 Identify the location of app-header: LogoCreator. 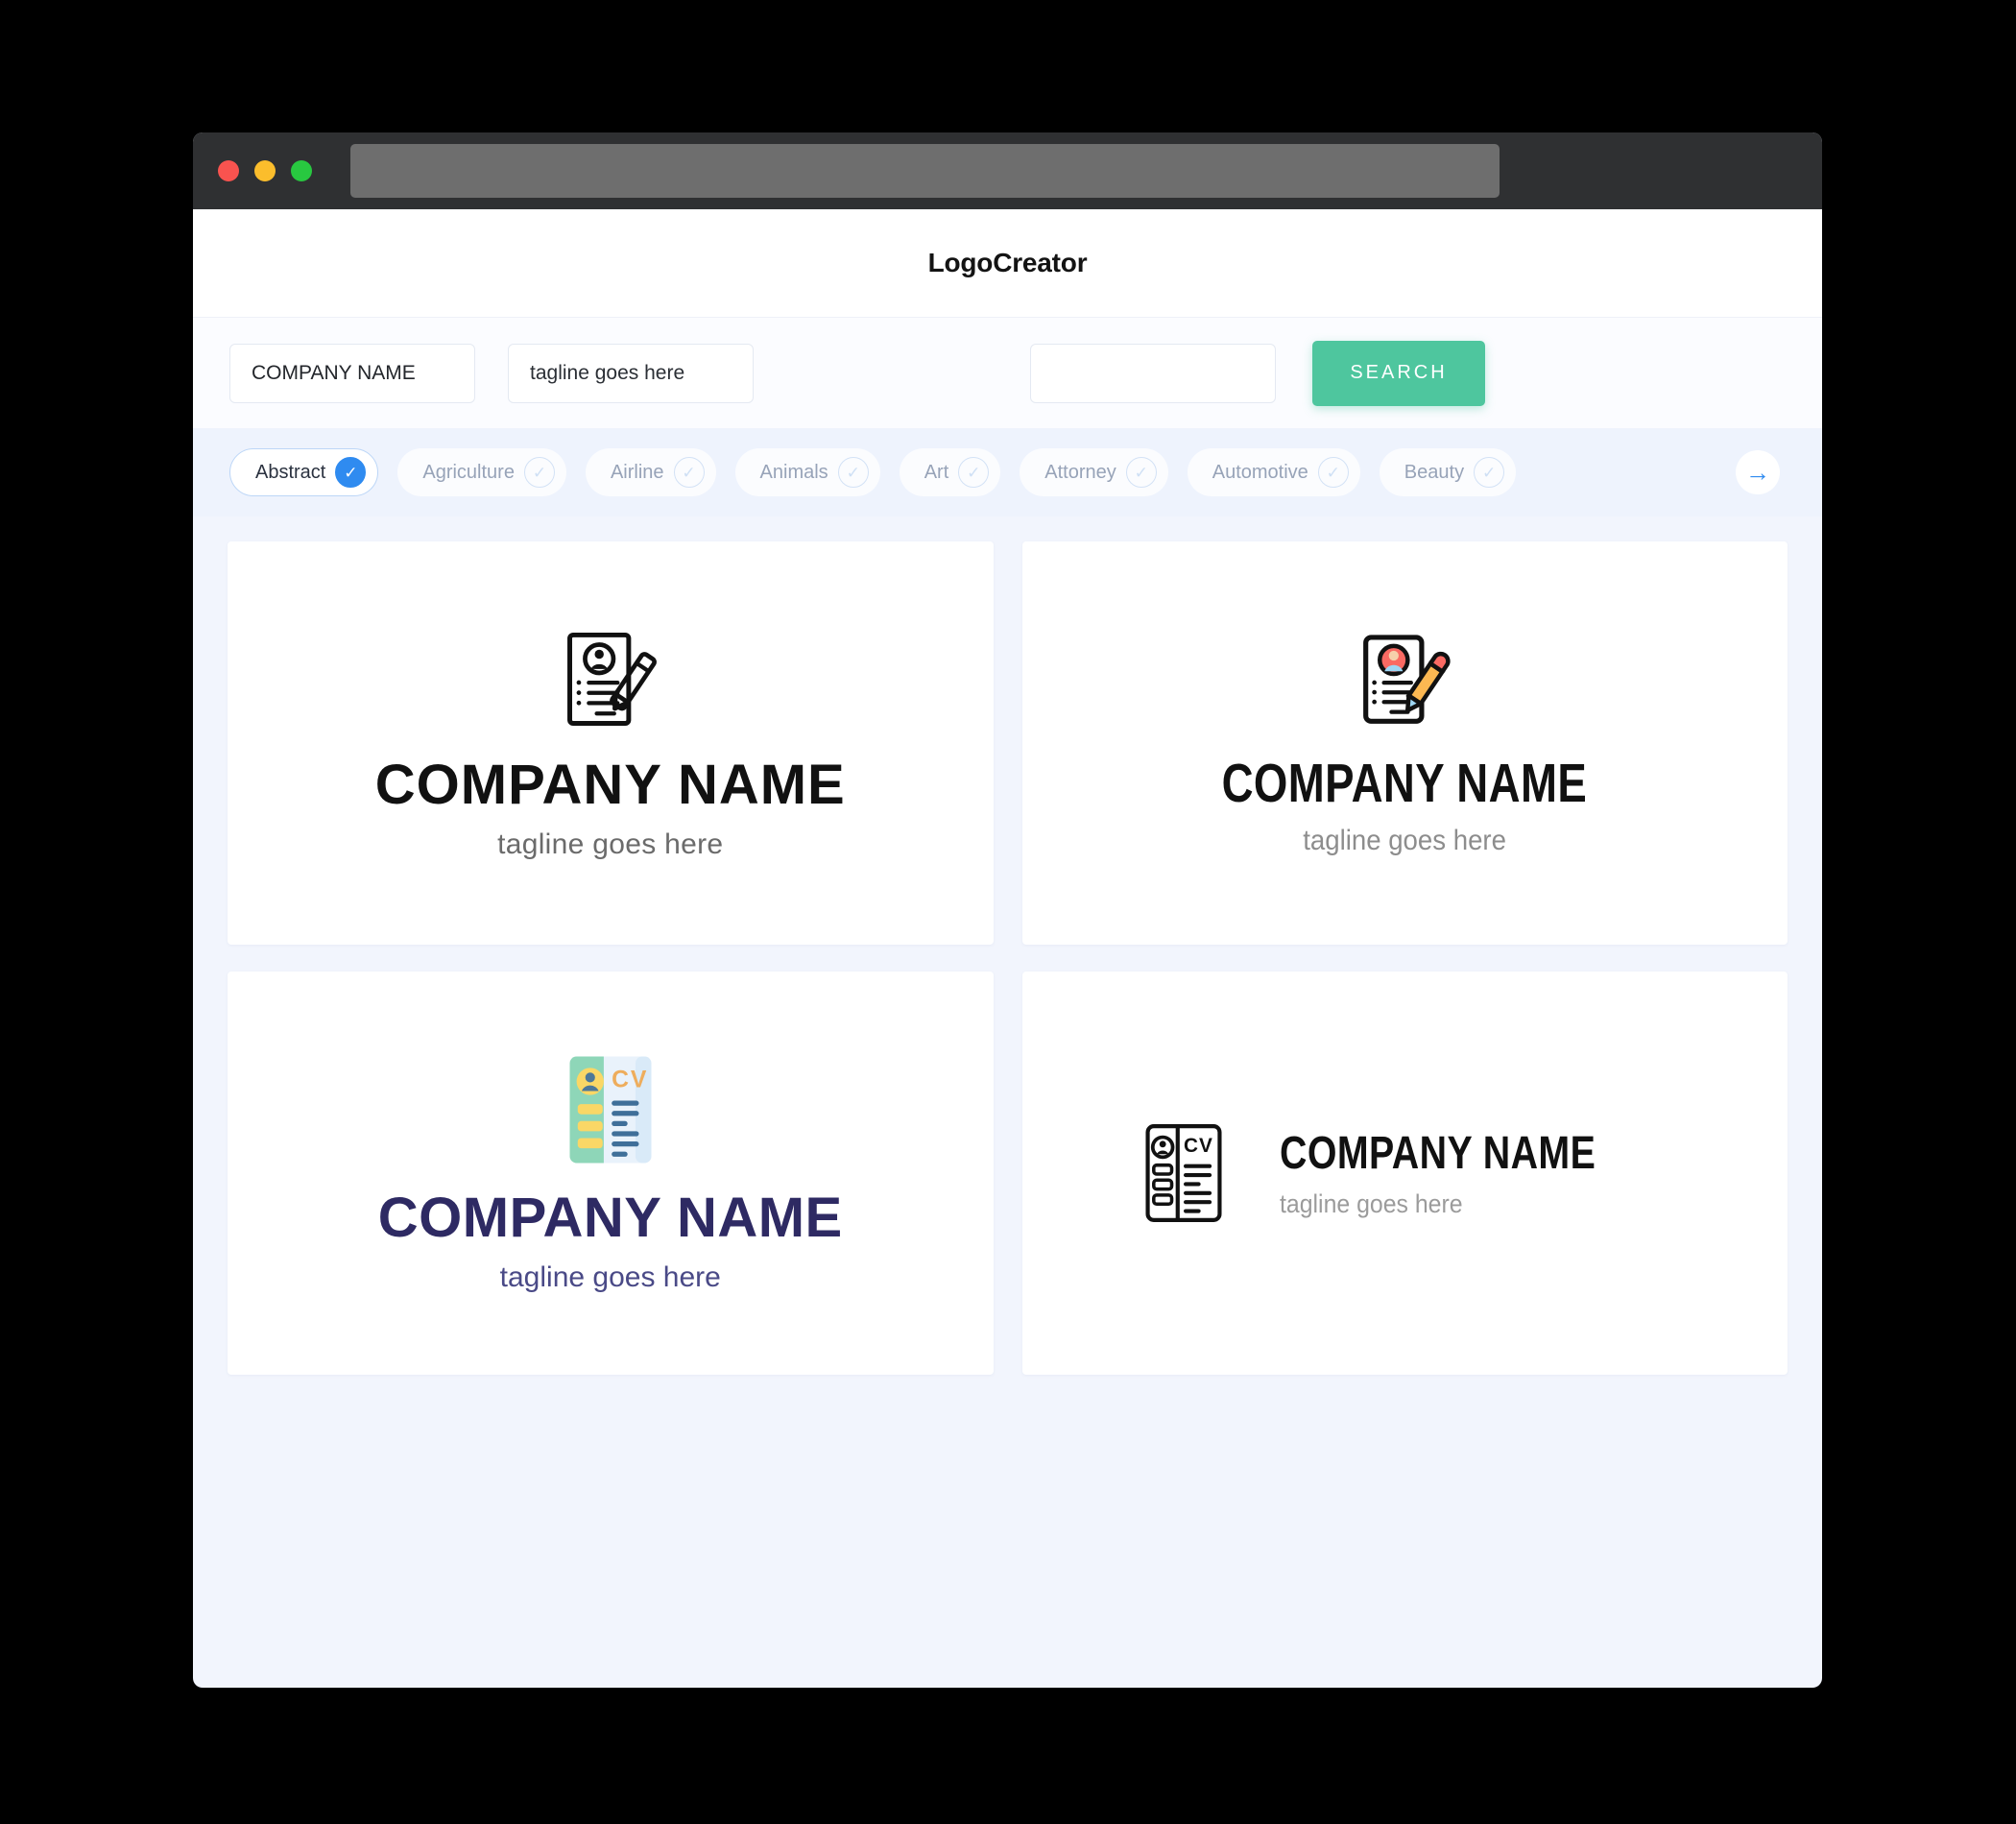
(1007, 263).